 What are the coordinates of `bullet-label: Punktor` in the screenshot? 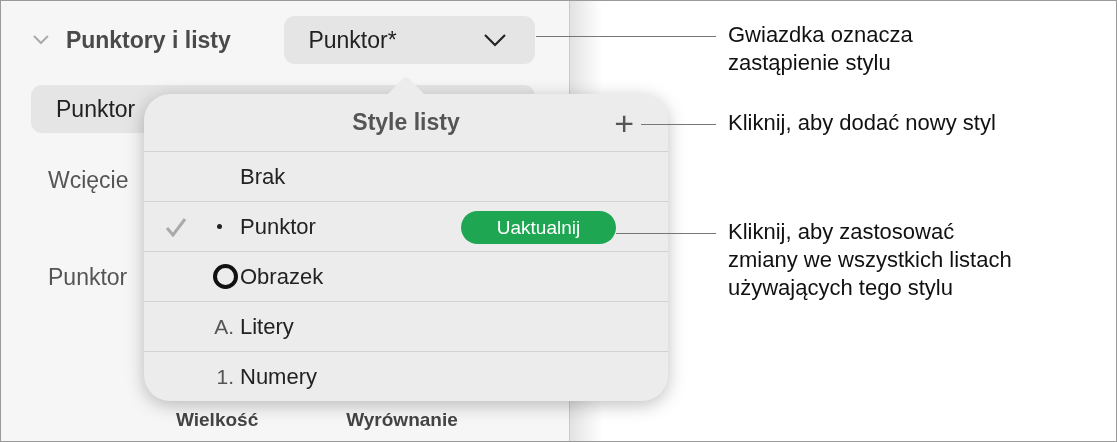 It's located at (88, 277).